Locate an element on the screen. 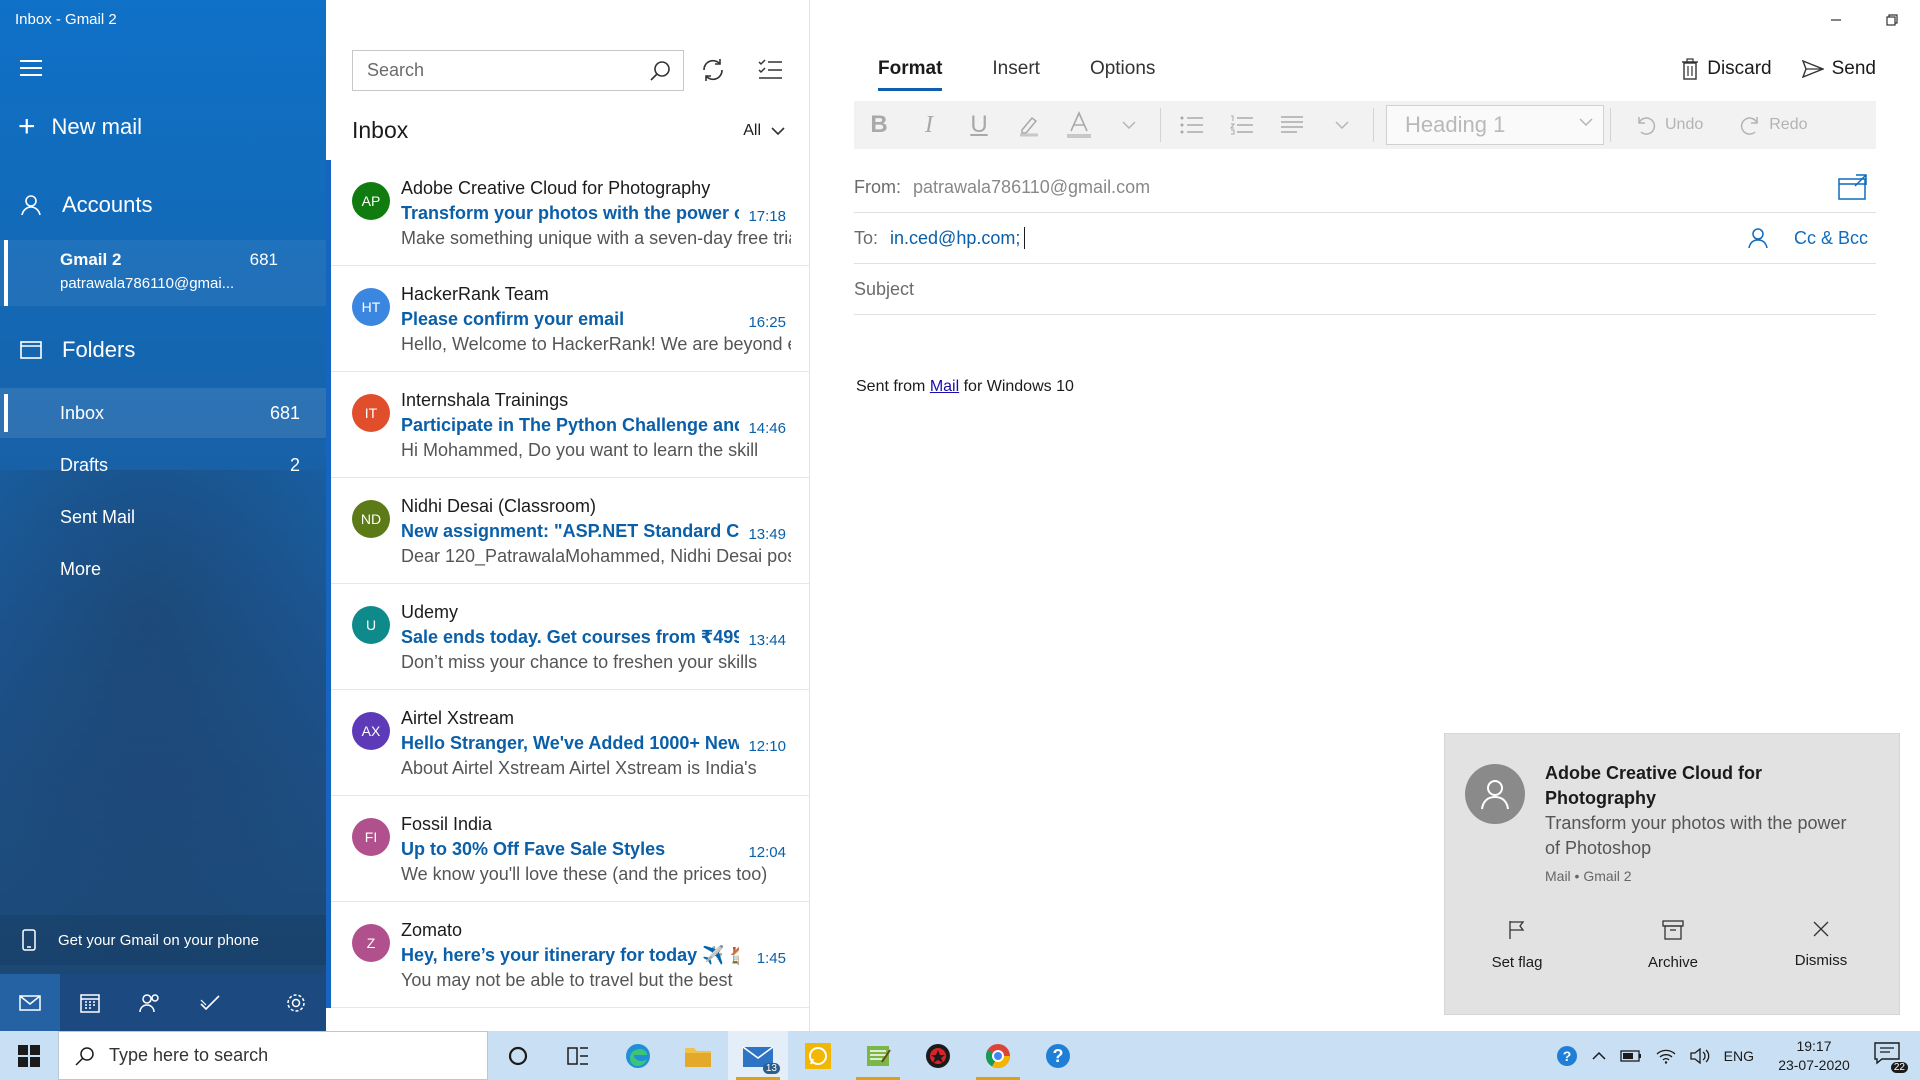  toast-title: Adobe Creative Cloud for Photography is located at coordinates (1654, 785).